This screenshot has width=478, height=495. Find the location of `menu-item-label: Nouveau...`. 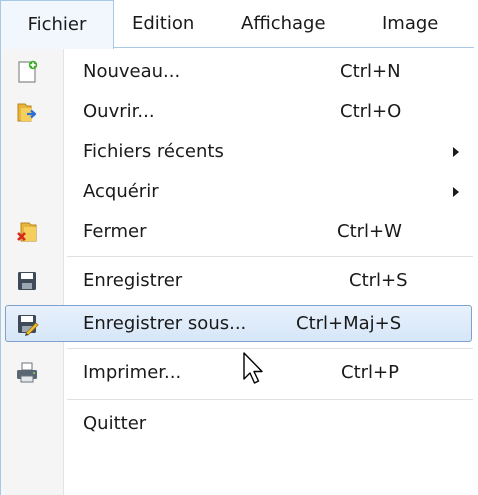

menu-item-label: Nouveau... is located at coordinates (132, 71).